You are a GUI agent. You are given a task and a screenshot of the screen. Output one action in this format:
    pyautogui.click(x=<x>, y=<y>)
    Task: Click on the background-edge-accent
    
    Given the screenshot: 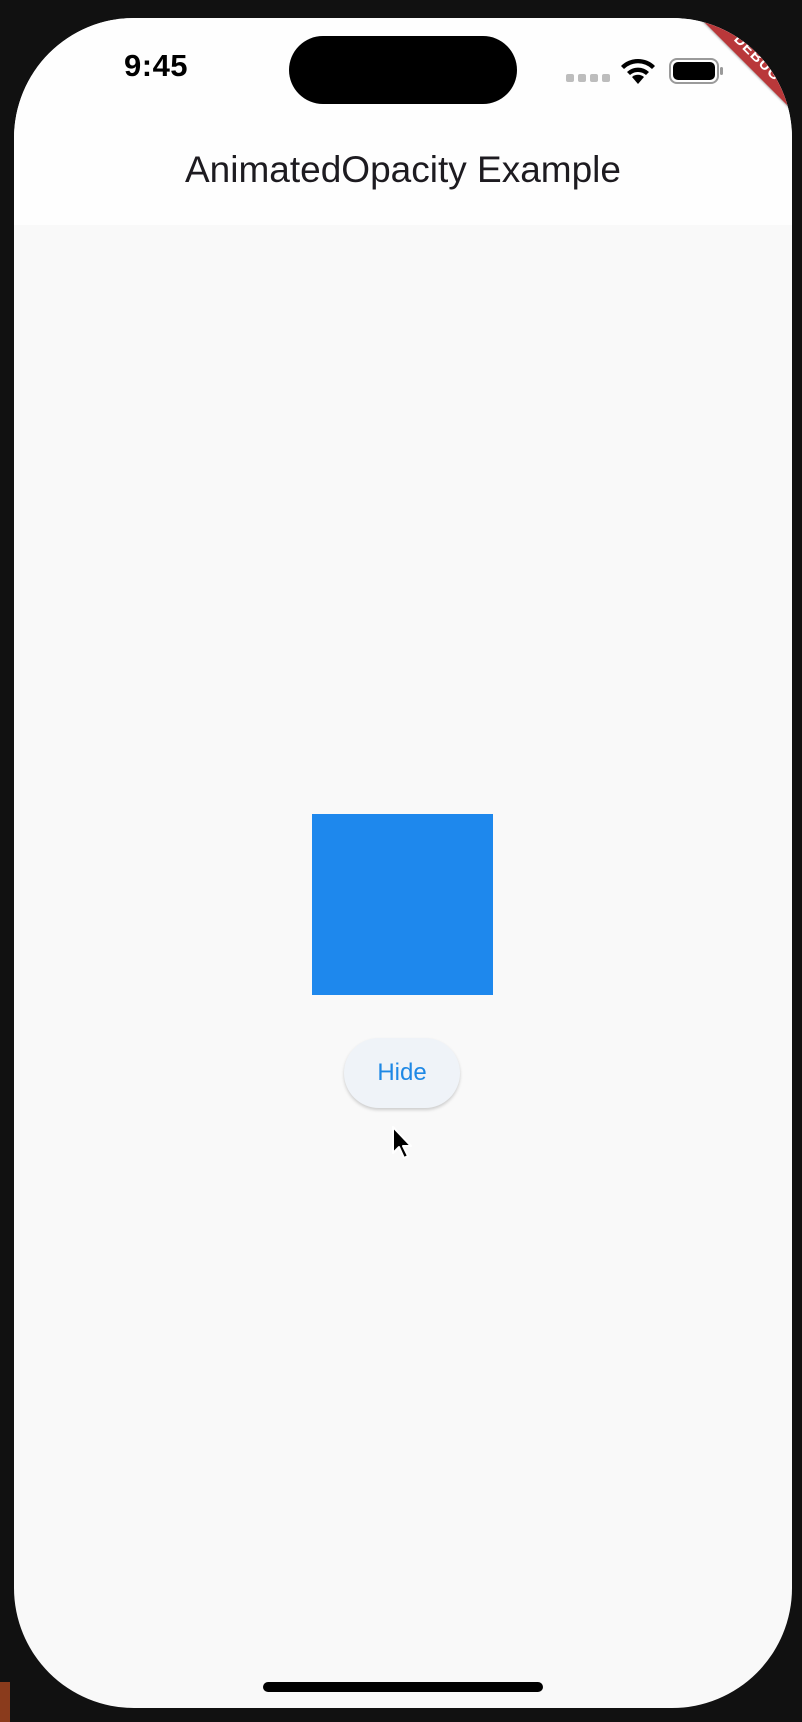 What is the action you would take?
    pyautogui.click(x=5, y=1702)
    